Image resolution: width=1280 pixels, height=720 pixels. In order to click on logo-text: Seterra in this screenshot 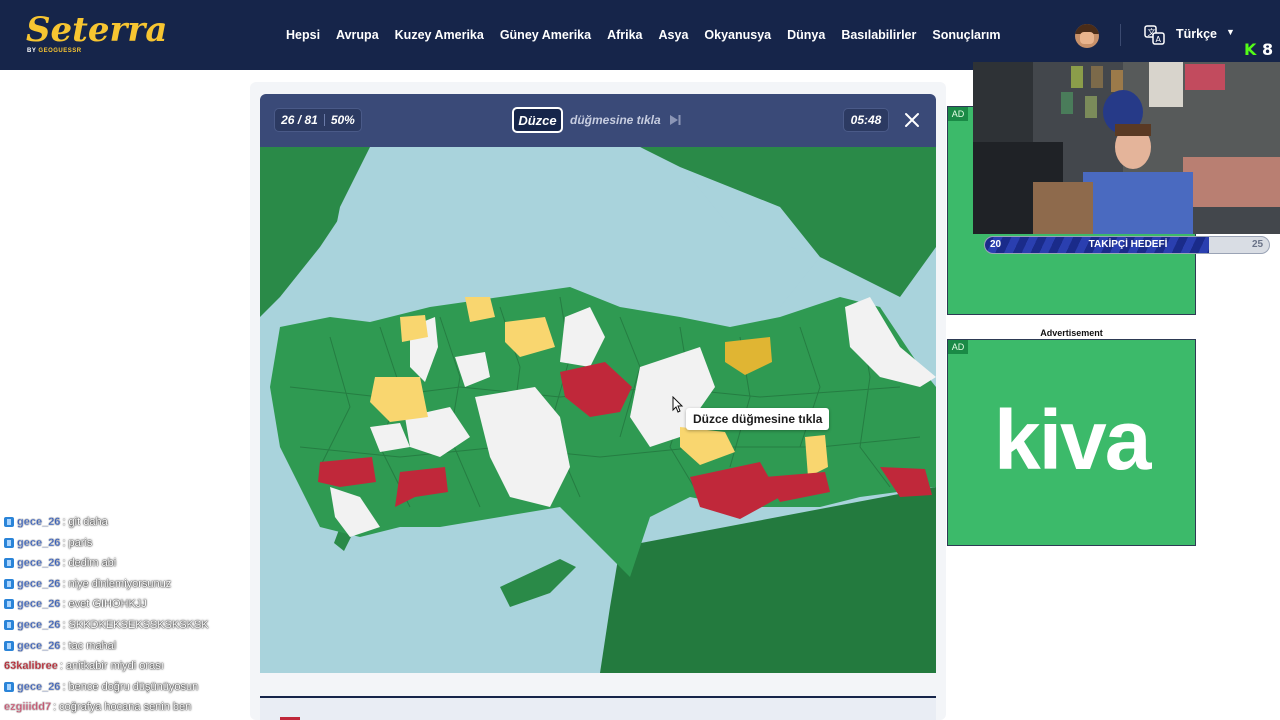, I will do `click(97, 30)`.